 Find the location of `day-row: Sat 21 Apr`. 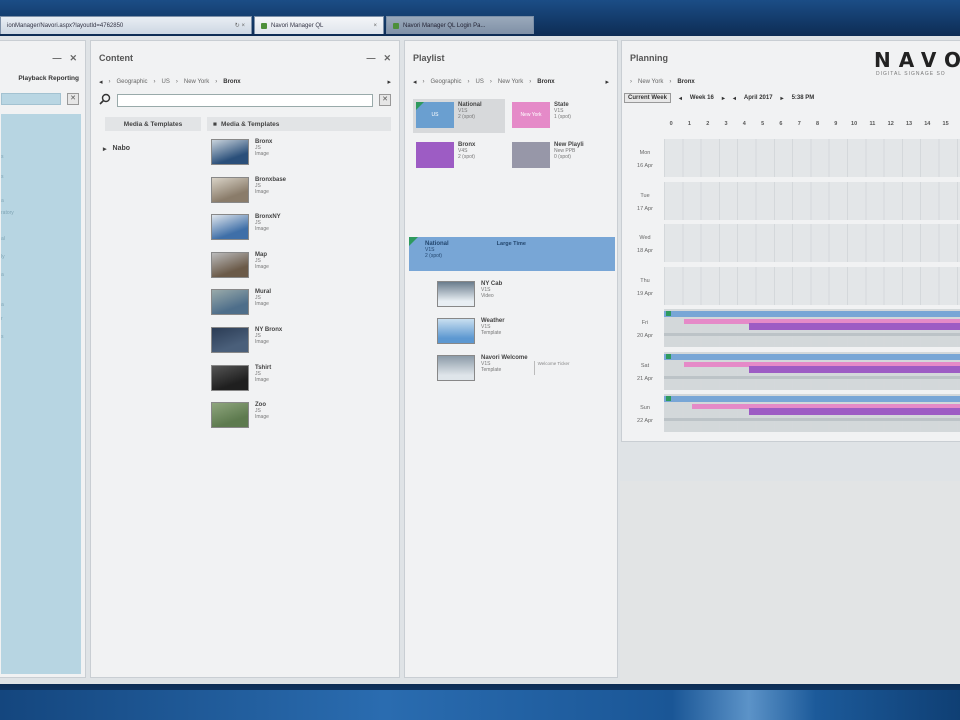

day-row: Sat 21 Apr is located at coordinates (791, 370).